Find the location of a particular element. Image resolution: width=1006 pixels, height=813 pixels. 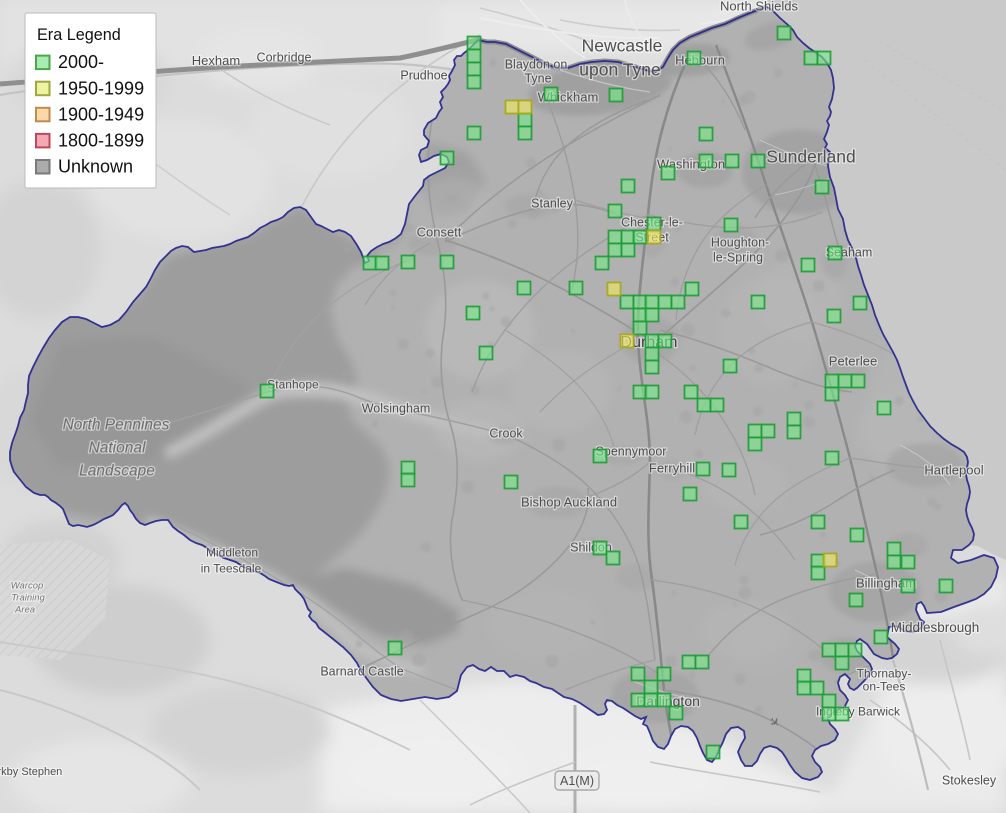

svg-text: Bishop Auckland is located at coordinates (569, 502).